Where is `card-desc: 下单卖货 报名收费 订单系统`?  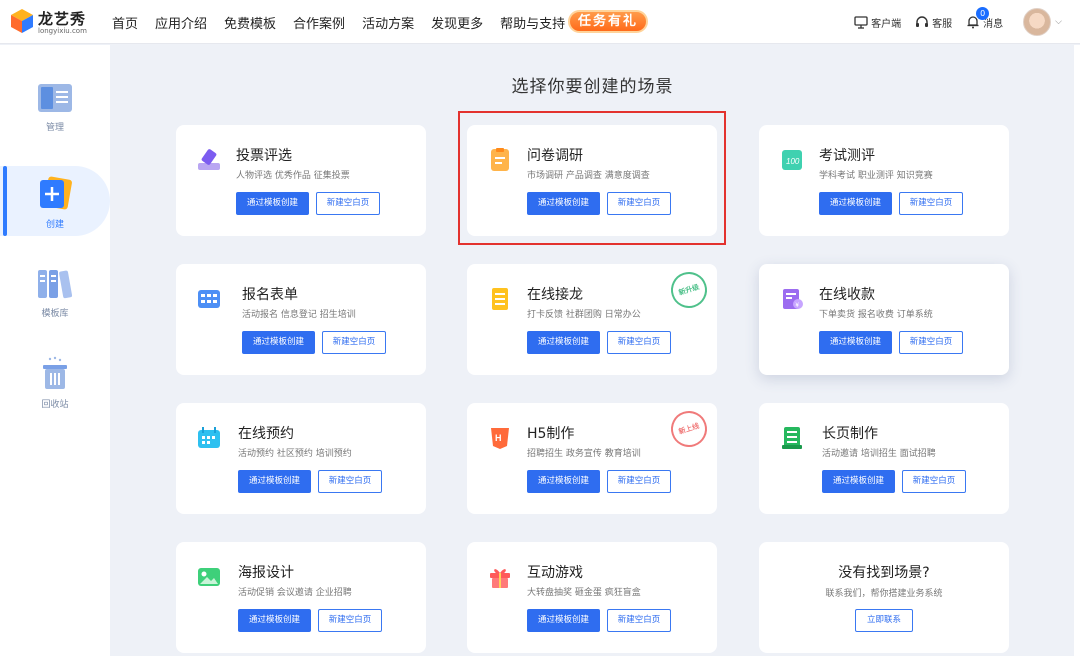 card-desc: 下单卖货 报名收费 订单系统 is located at coordinates (876, 315).